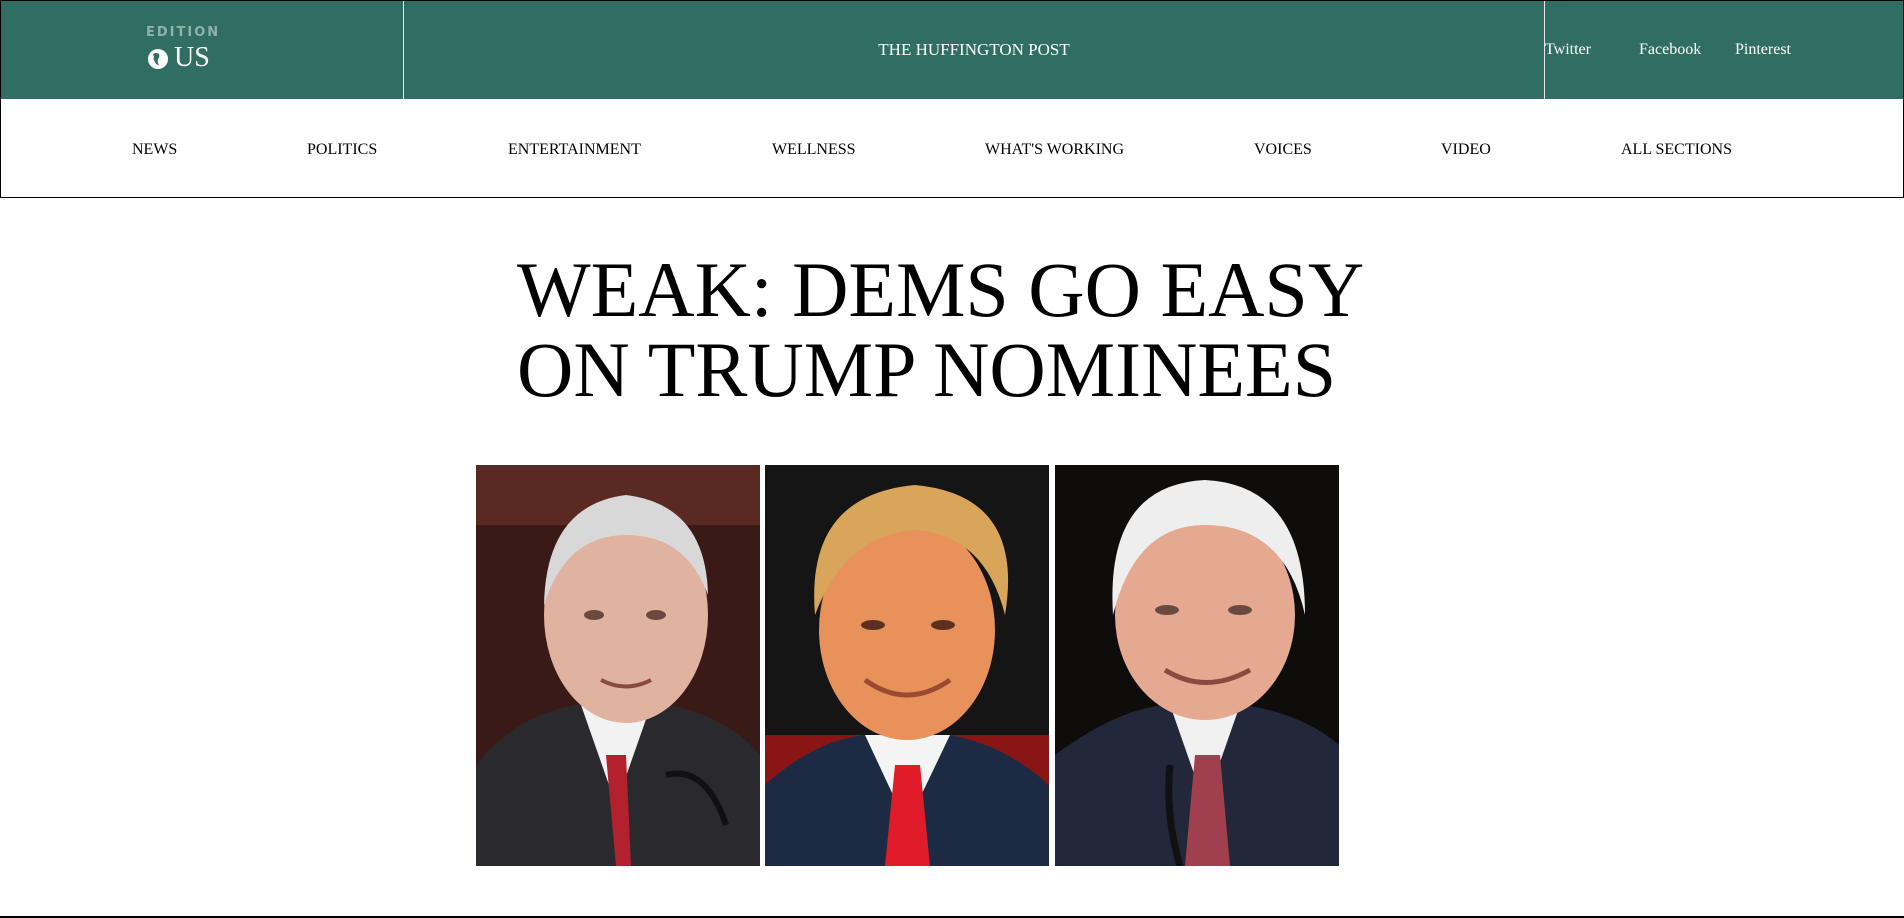 The image size is (1904, 918). Describe the element at coordinates (814, 150) in the screenshot. I see `nav-item-wellness: WELLNESS` at that location.